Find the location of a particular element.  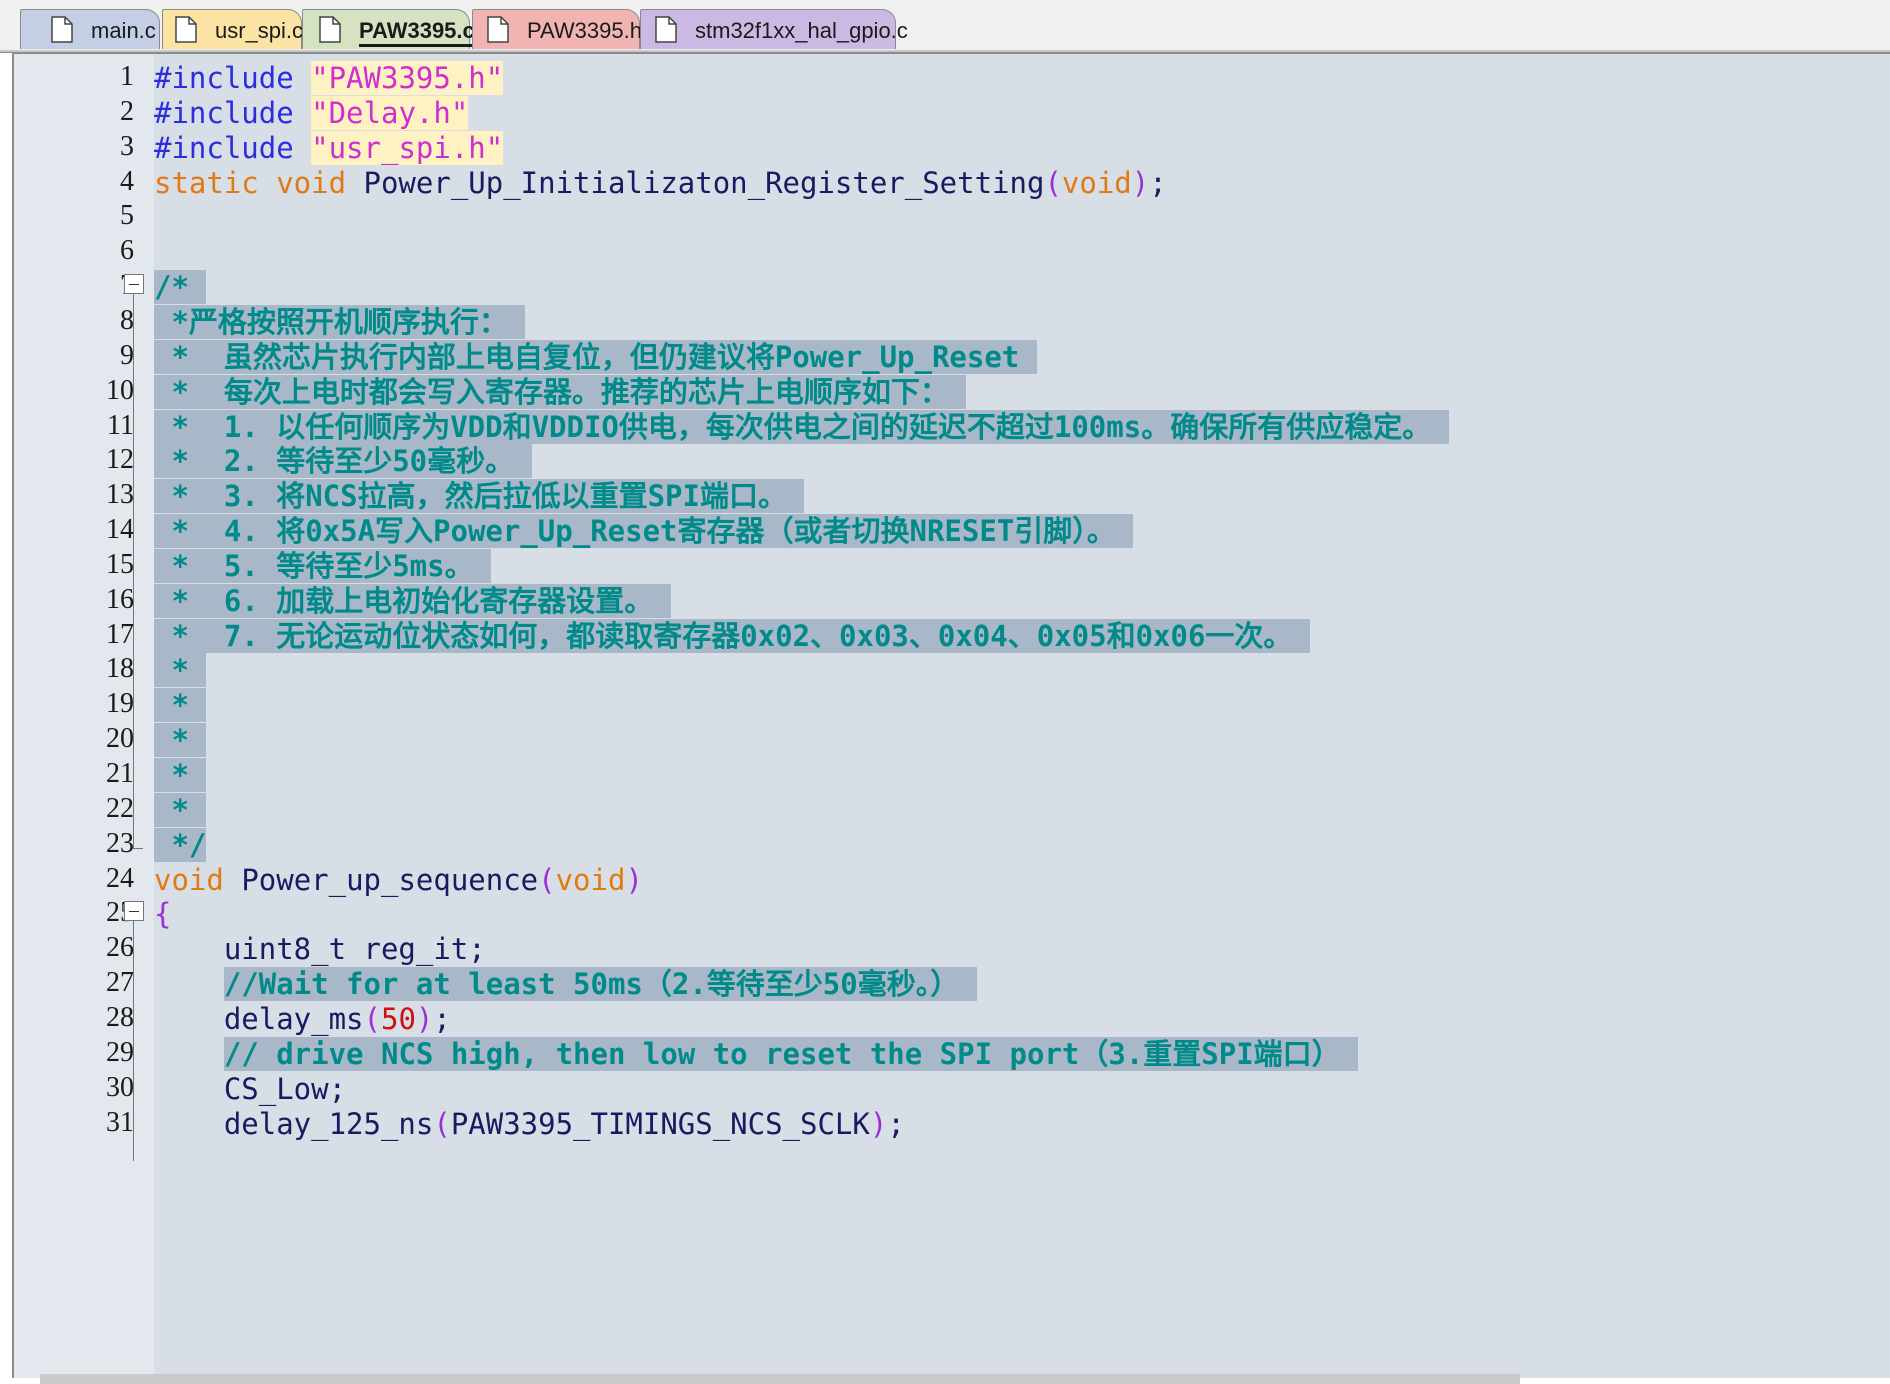

code-text: void Power_up_sequence(void) is located at coordinates (398, 880).